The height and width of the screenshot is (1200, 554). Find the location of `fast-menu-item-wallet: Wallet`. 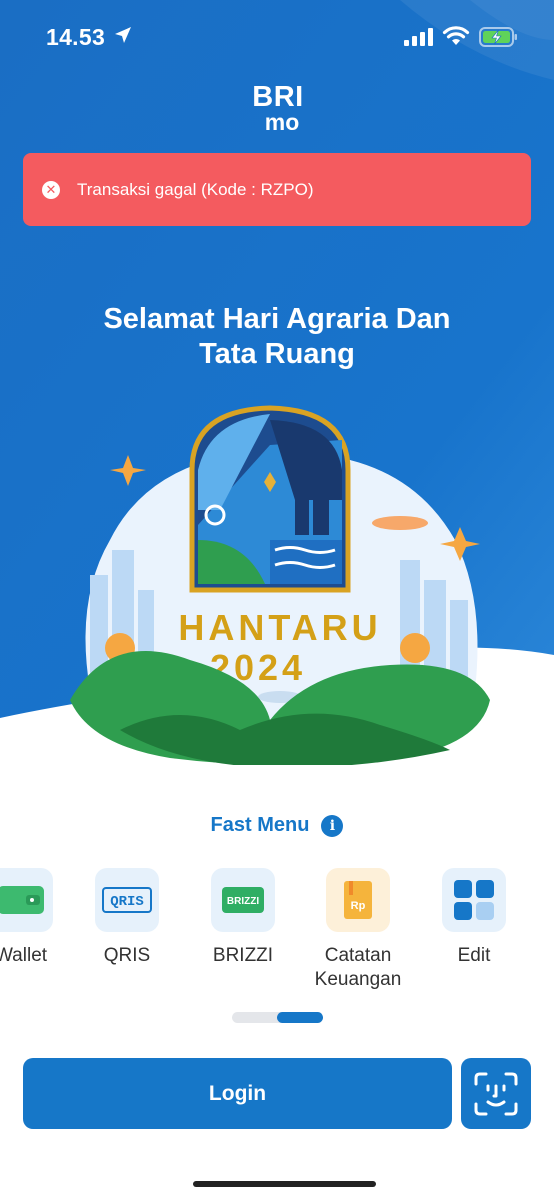

fast-menu-item-wallet: Wallet is located at coordinates (38, 918).